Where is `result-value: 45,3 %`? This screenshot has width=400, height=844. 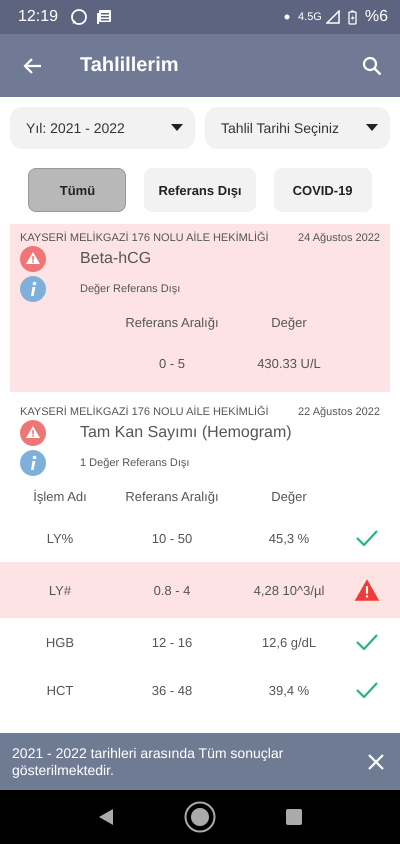
result-value: 45,3 % is located at coordinates (289, 538).